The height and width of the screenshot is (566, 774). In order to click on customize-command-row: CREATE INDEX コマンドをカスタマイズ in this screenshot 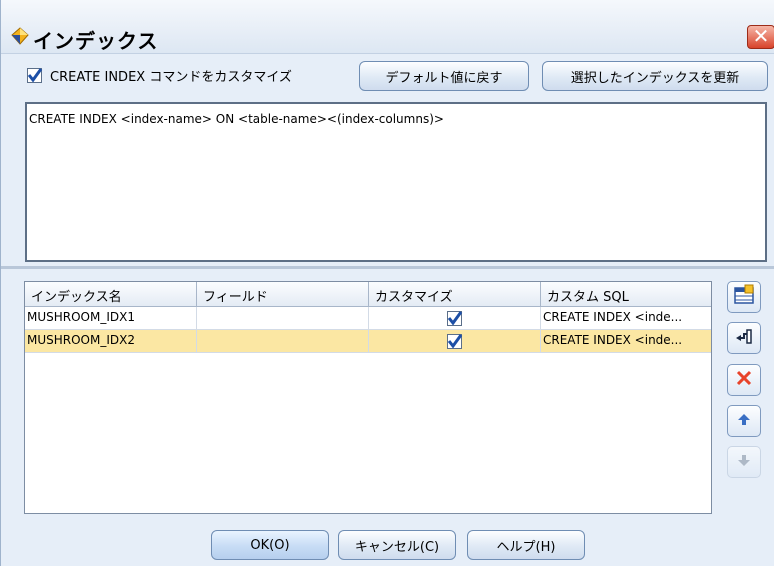, I will do `click(159, 75)`.